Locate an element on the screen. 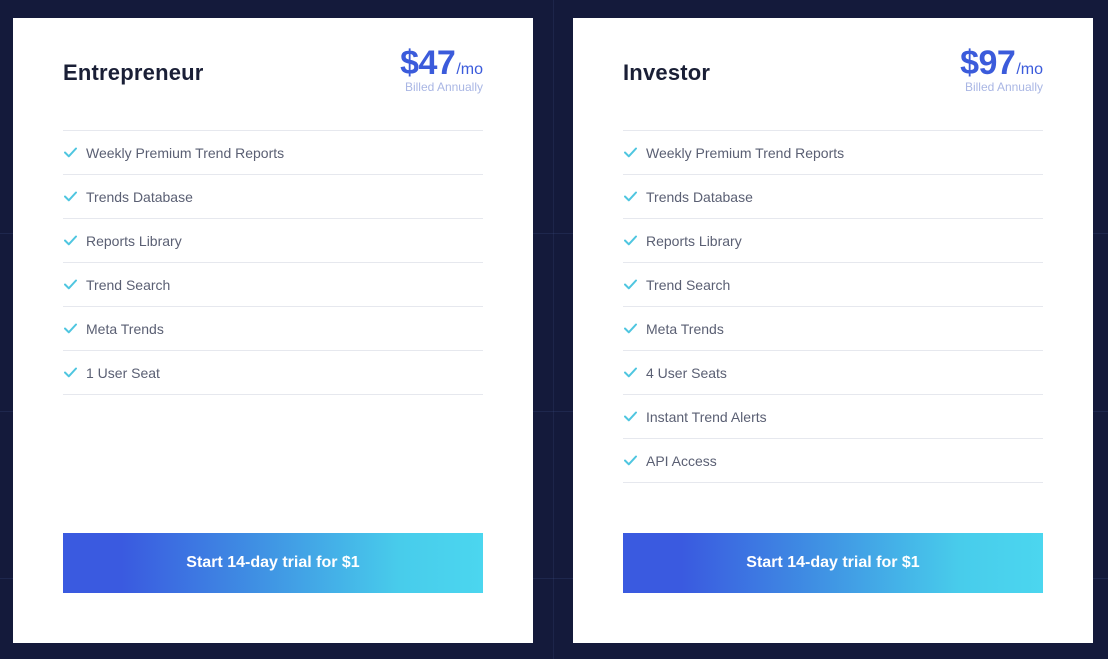 The width and height of the screenshot is (1108, 659). feature-item: Instant Trend Alerts is located at coordinates (833, 416).